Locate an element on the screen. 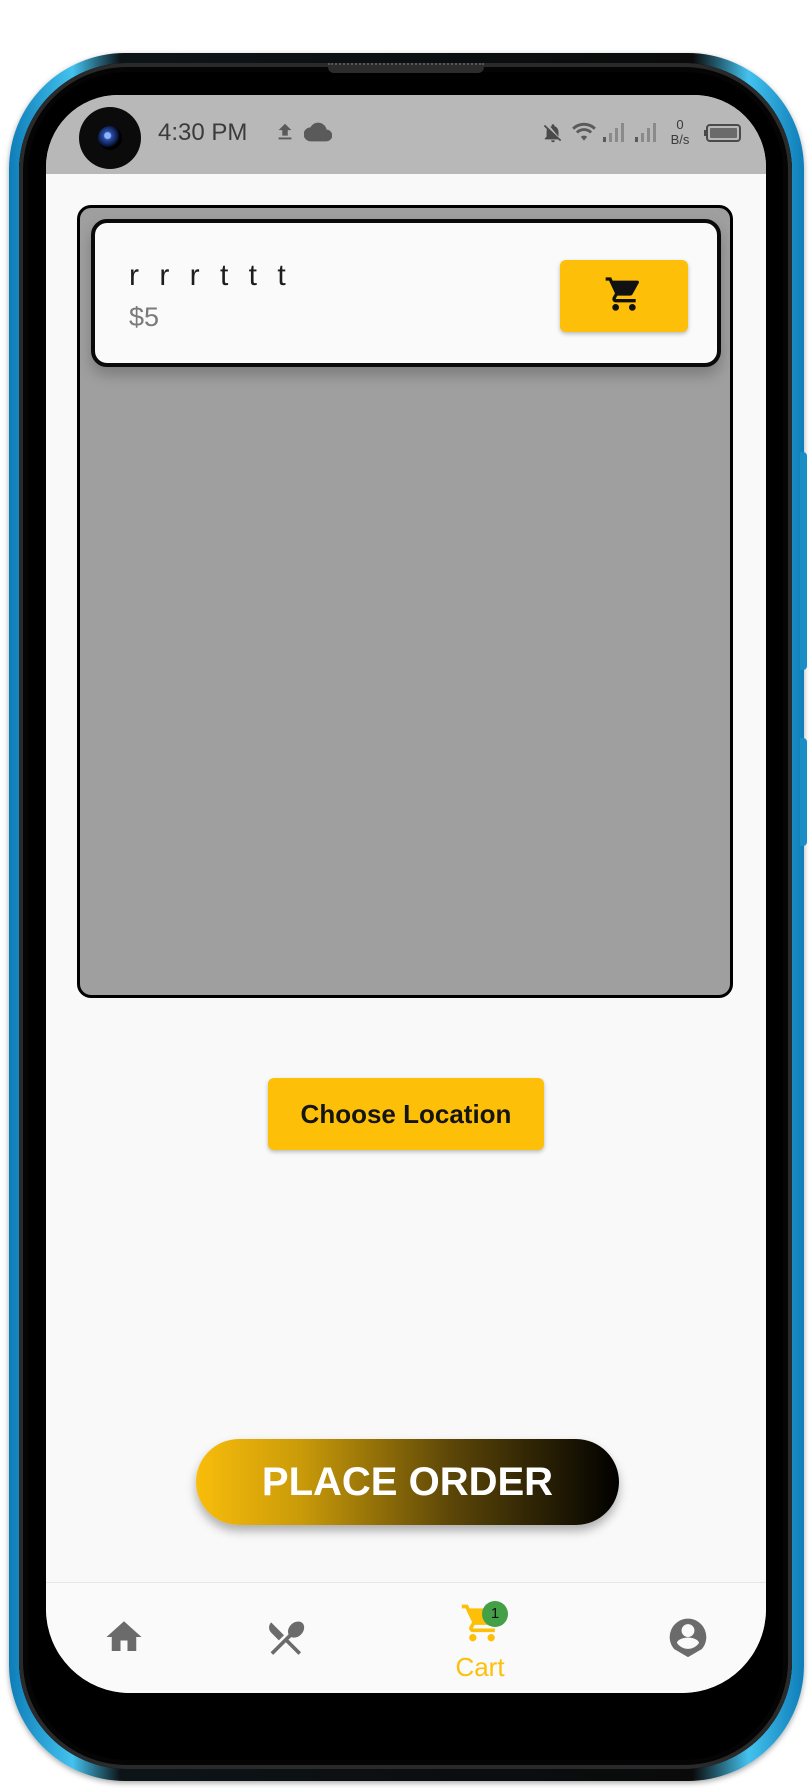  home-icon is located at coordinates (124, 1641).